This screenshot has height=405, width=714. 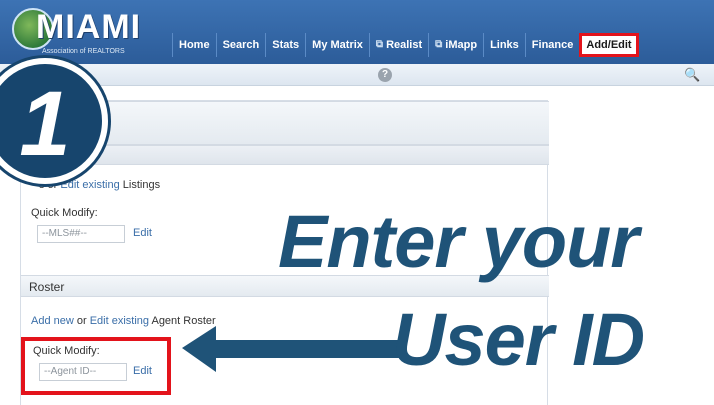 What do you see at coordinates (337, 45) in the screenshot?
I see `nav-my-matrix: My Matrix` at bounding box center [337, 45].